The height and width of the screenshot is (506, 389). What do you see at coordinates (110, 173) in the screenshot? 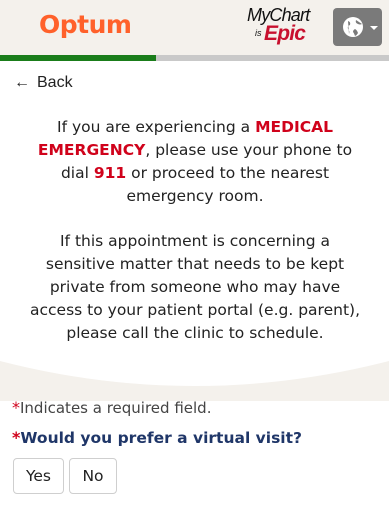
I see `emergency-number: 911` at bounding box center [110, 173].